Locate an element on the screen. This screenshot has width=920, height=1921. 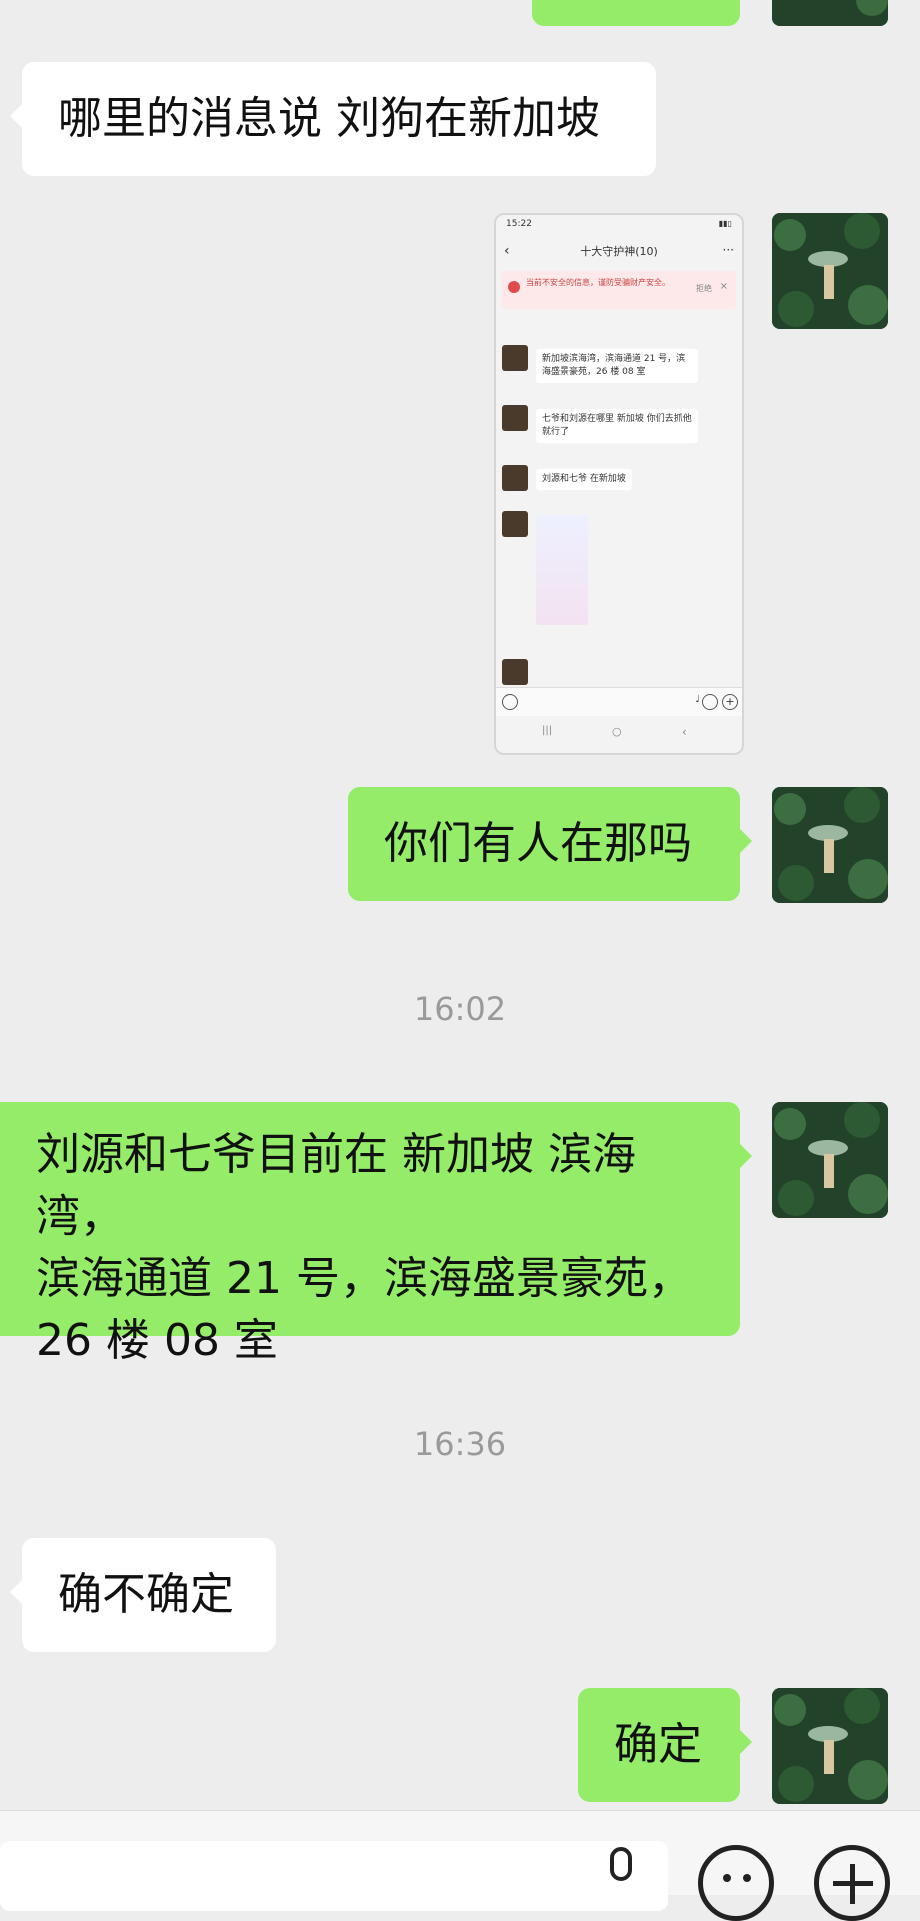
message-text: 哪里的消息说 刘狗在新加坡 is located at coordinates (329, 118).